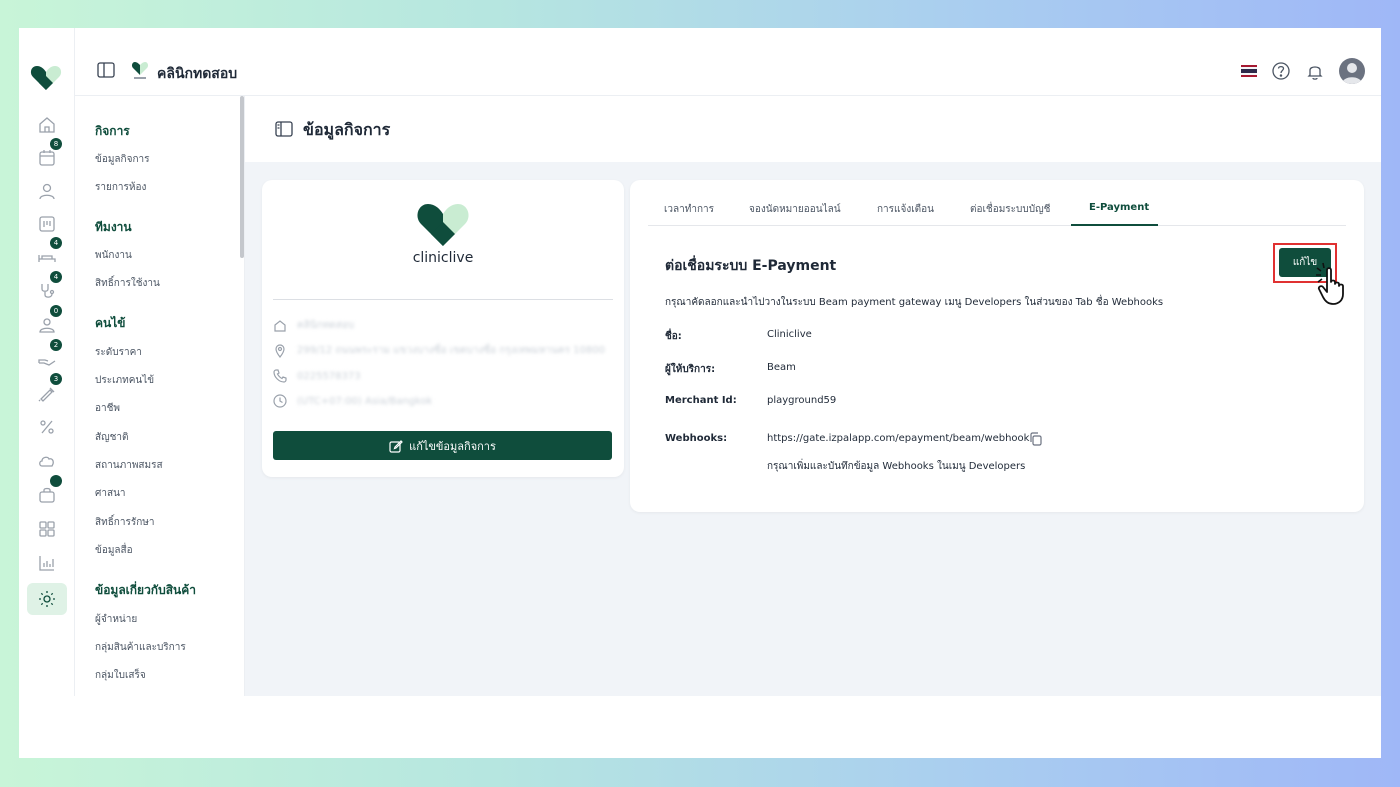  What do you see at coordinates (56, 481) in the screenshot?
I see `bag-dot` at bounding box center [56, 481].